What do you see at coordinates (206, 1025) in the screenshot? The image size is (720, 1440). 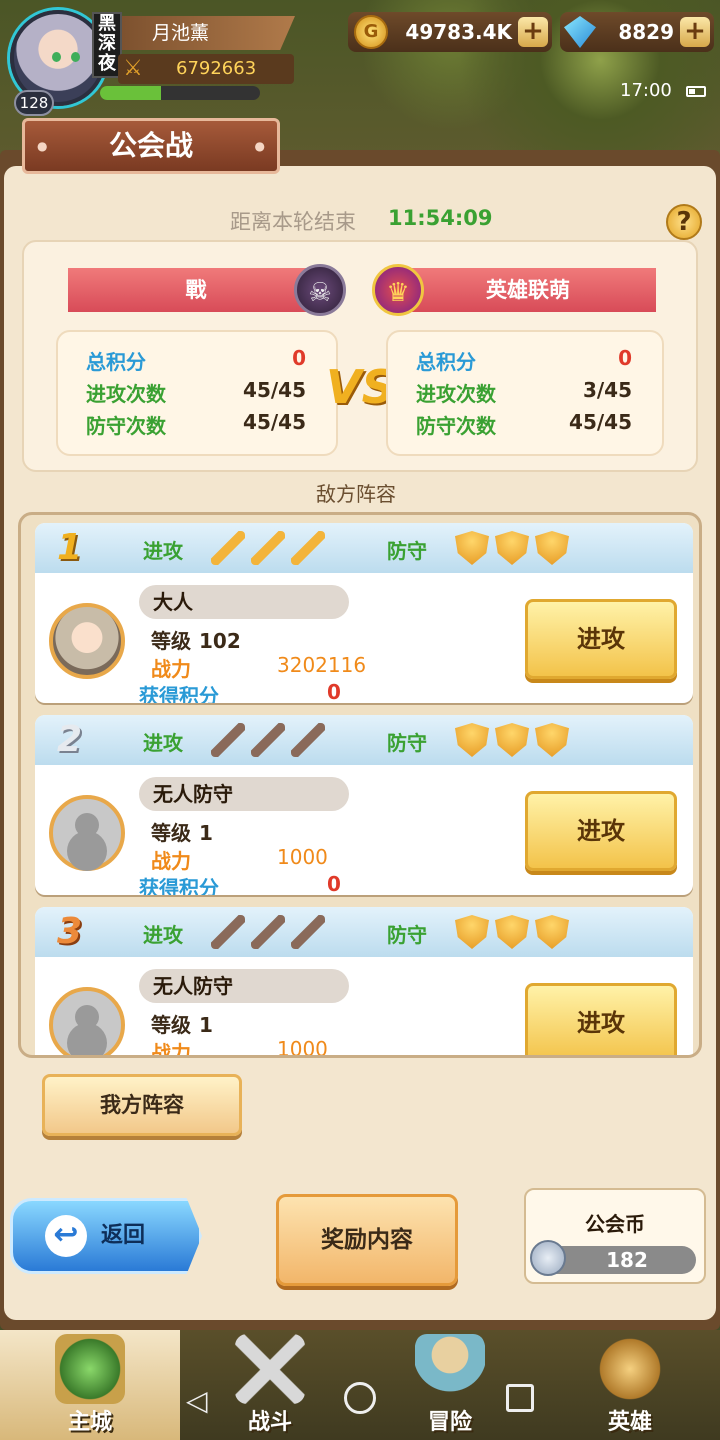 I see `level-value: 1` at bounding box center [206, 1025].